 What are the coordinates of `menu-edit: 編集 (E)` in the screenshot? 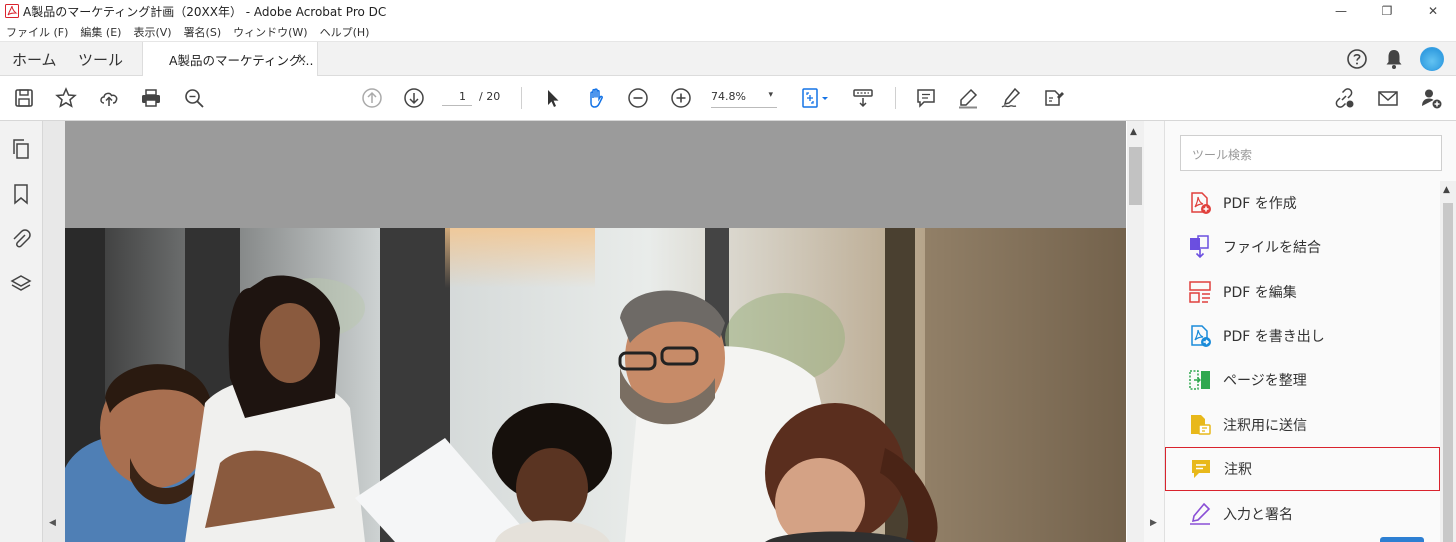 It's located at (100, 32).